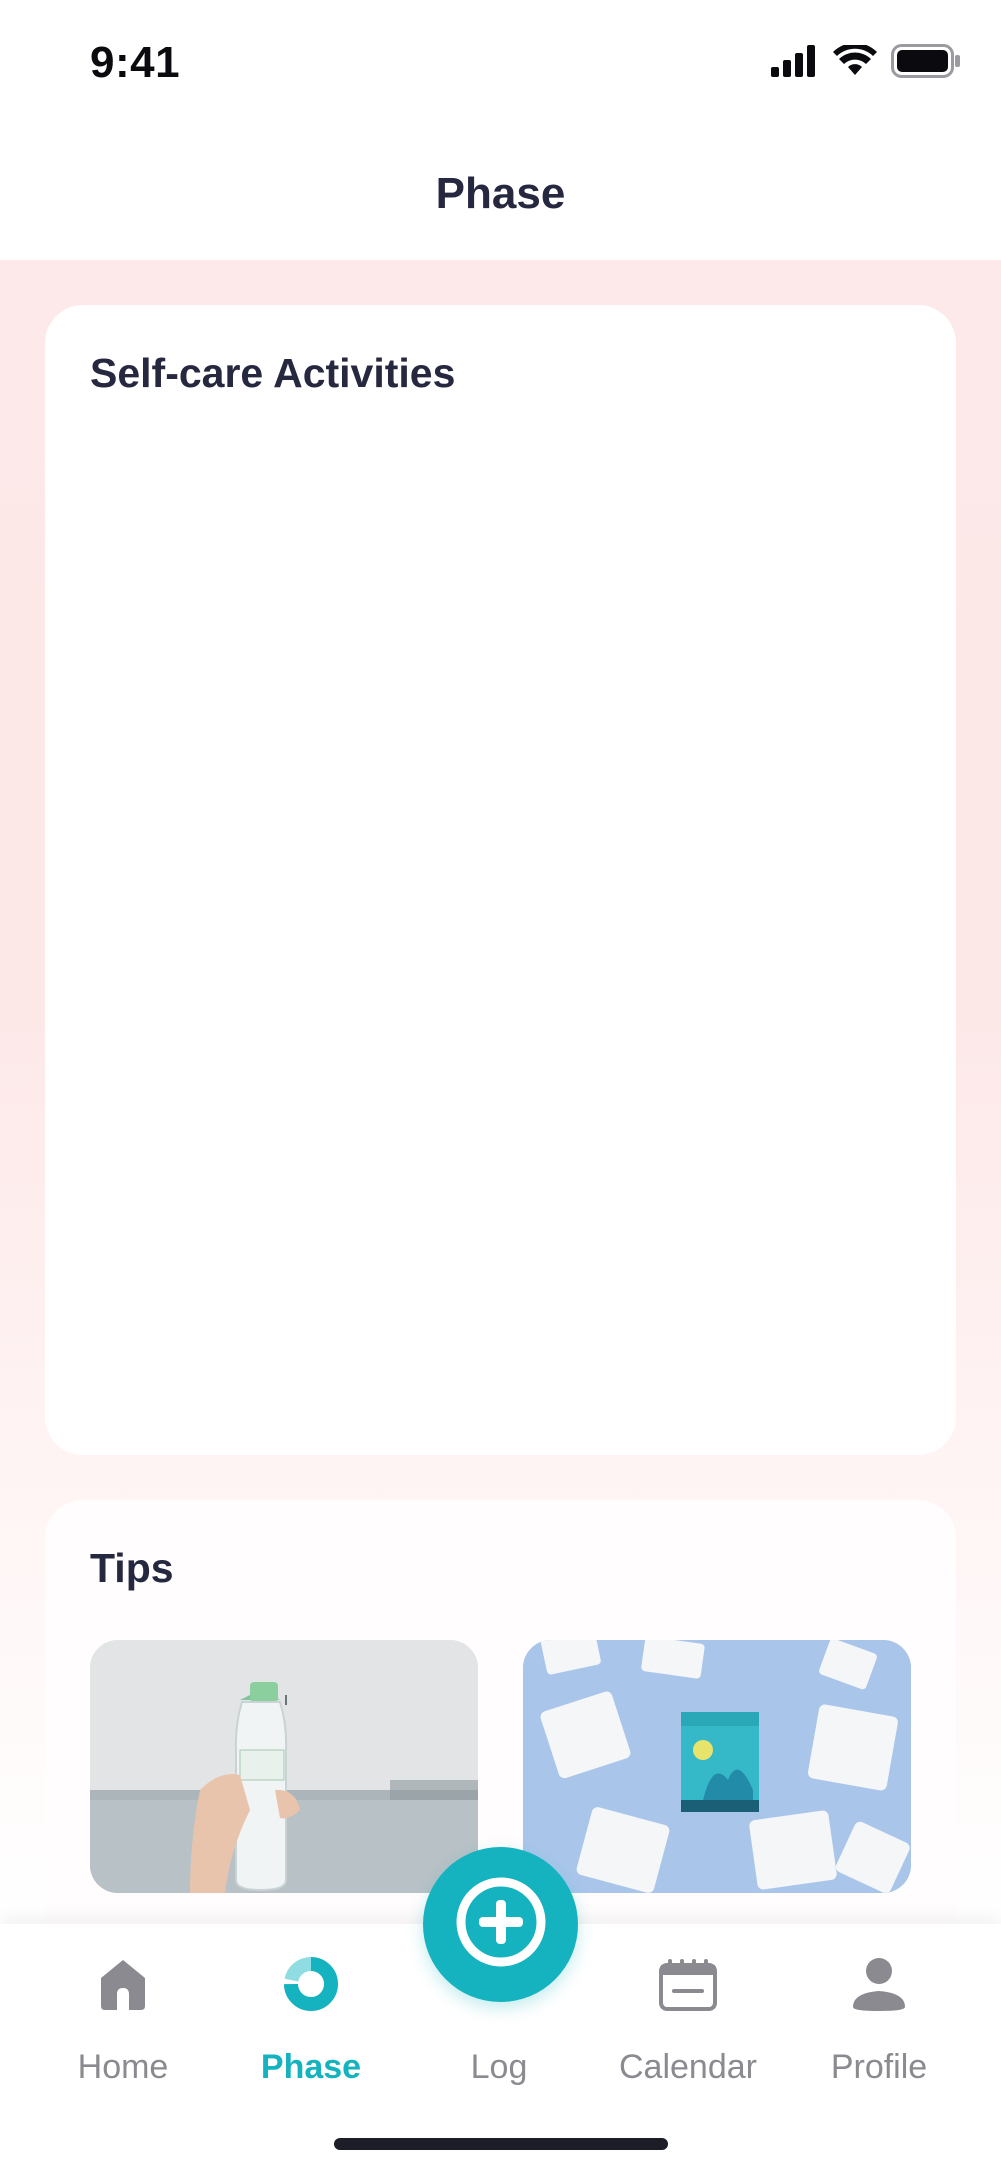  I want to click on calendar-icon, so click(688, 1984).